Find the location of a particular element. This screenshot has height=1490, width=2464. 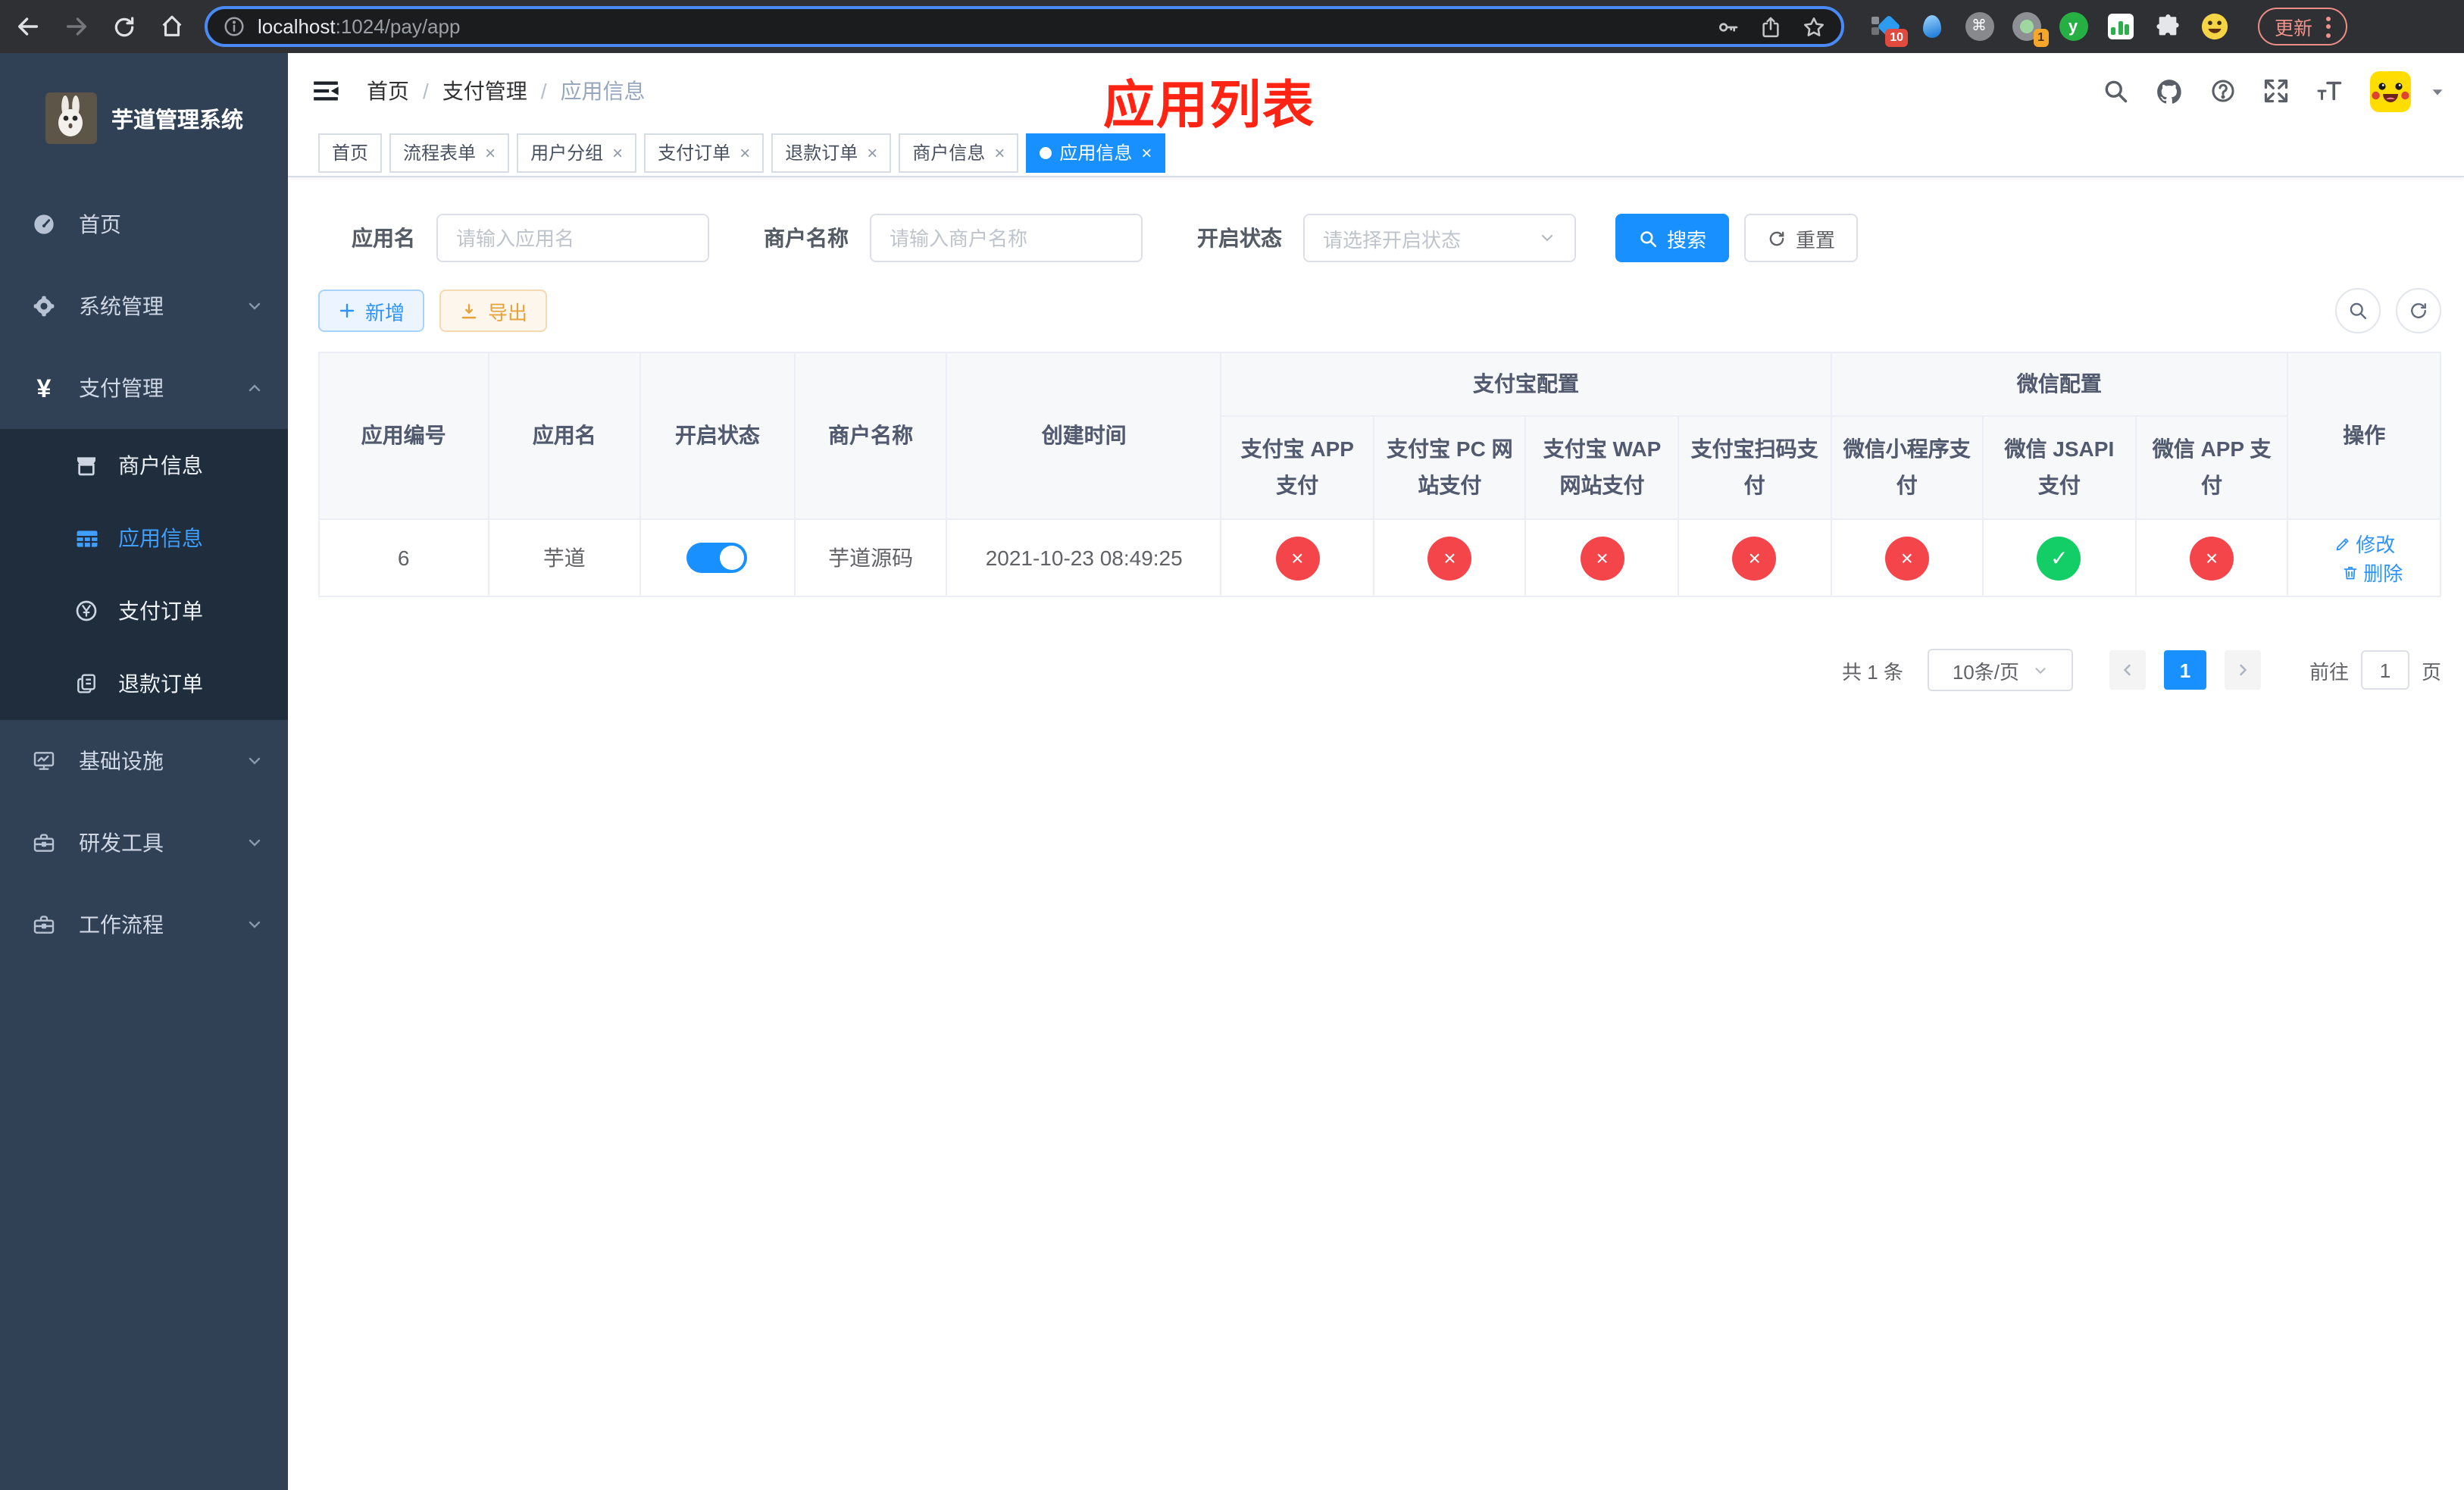

sidebar-collapse-icon is located at coordinates (326, 91).